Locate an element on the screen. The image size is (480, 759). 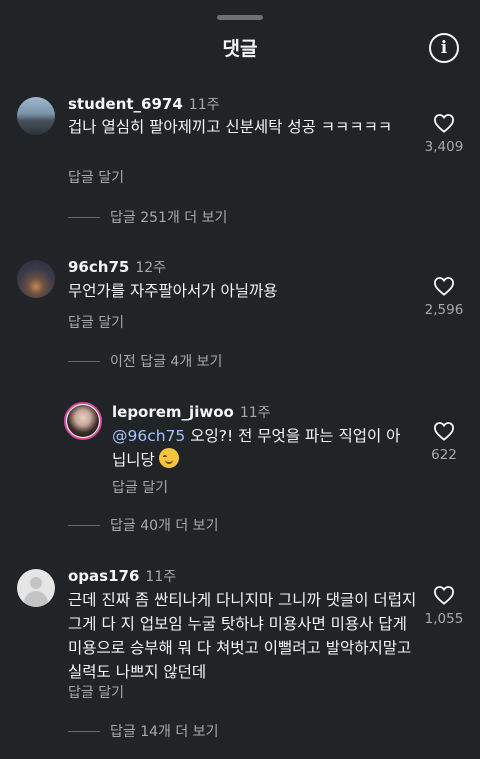
comment-time: 12주 is located at coordinates (151, 268).